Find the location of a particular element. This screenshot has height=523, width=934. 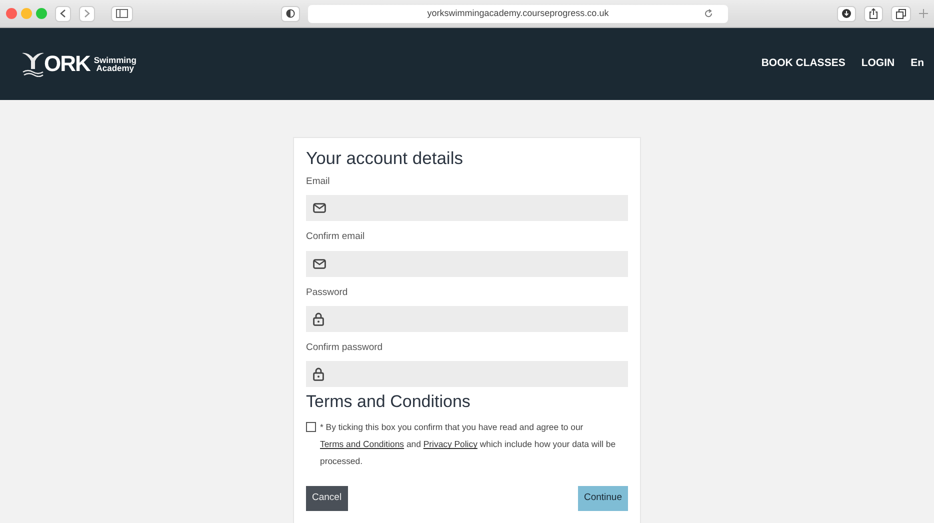

url-text: yorkswimmingacademy.courseprogress.co.uk is located at coordinates (518, 13).